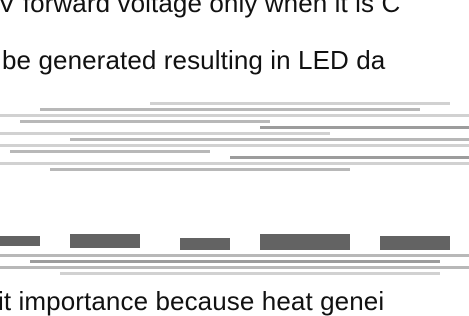 Image resolution: width=469 pixels, height=316 pixels. What do you see at coordinates (200, 9) in the screenshot?
I see `text-line-1: V forward voltage only when it is C` at bounding box center [200, 9].